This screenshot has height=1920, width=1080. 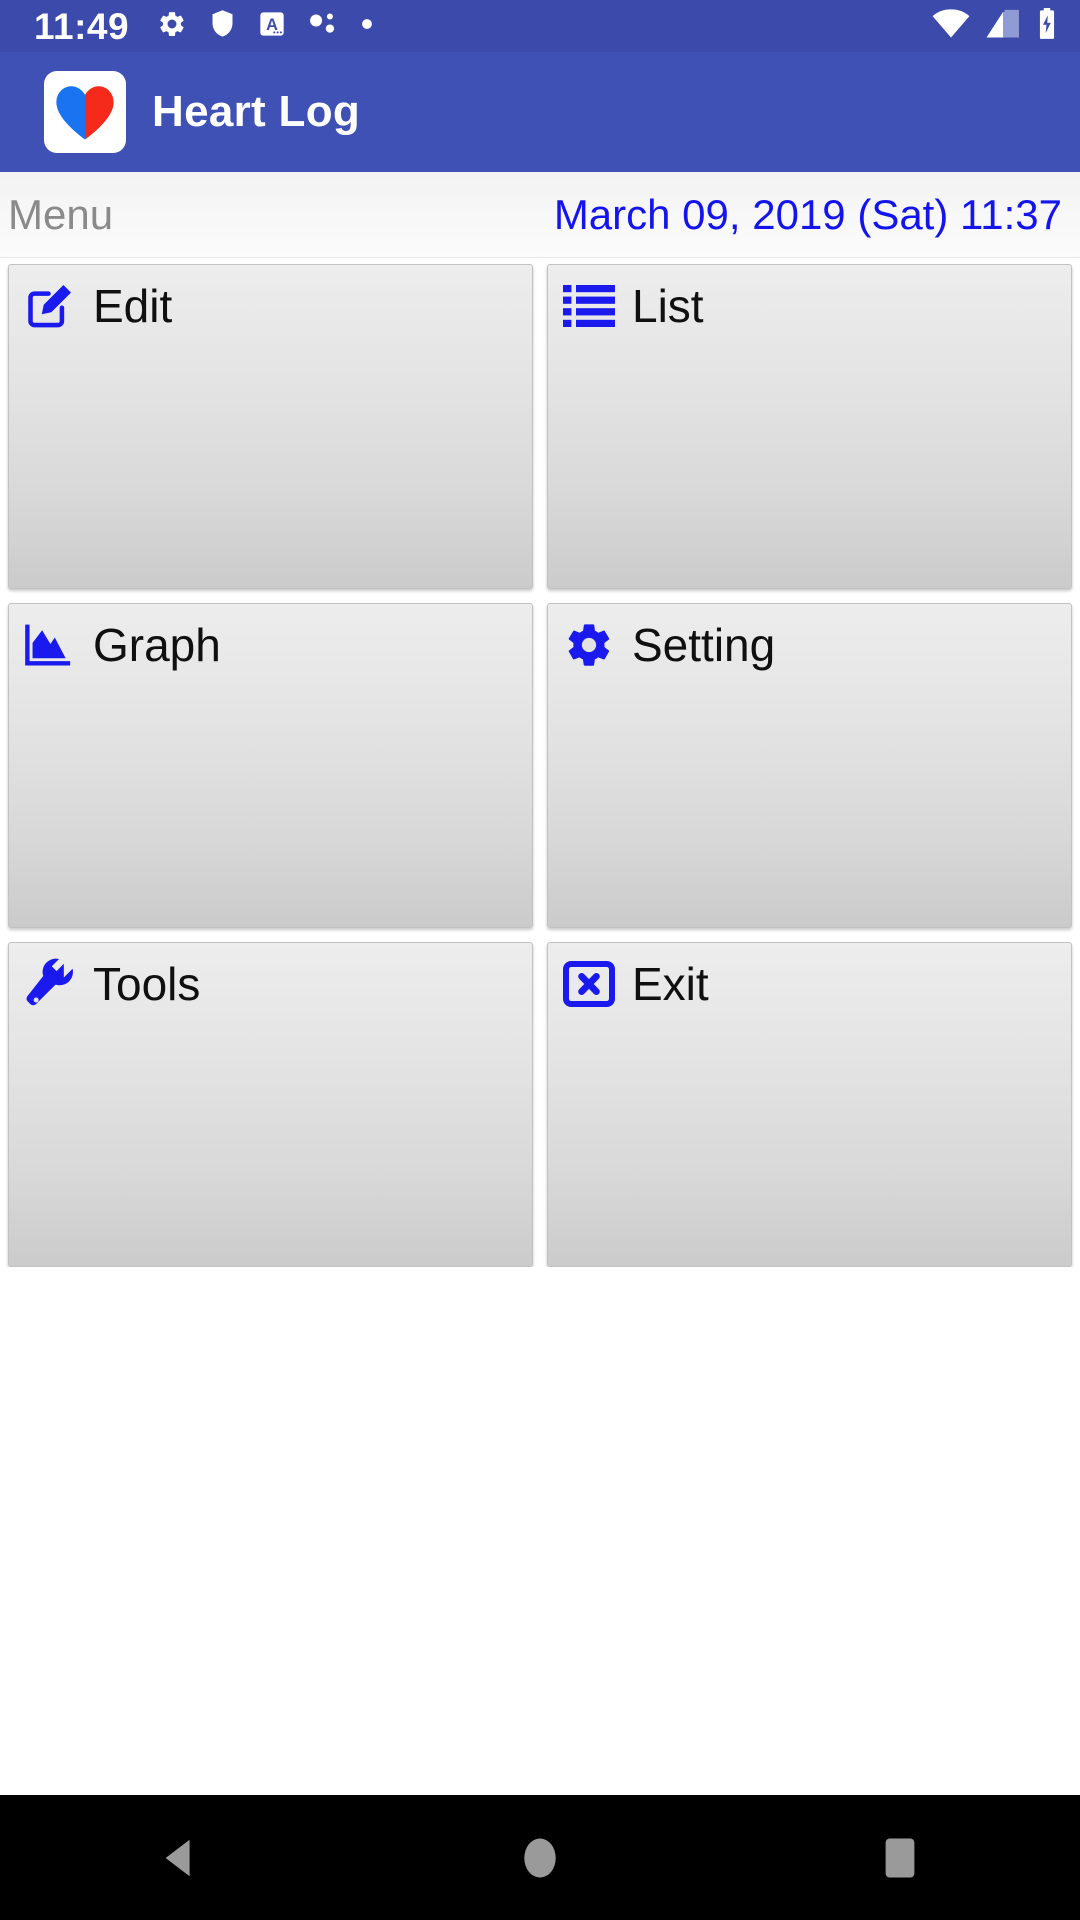 I want to click on tile-setting: Setting, so click(x=809, y=765).